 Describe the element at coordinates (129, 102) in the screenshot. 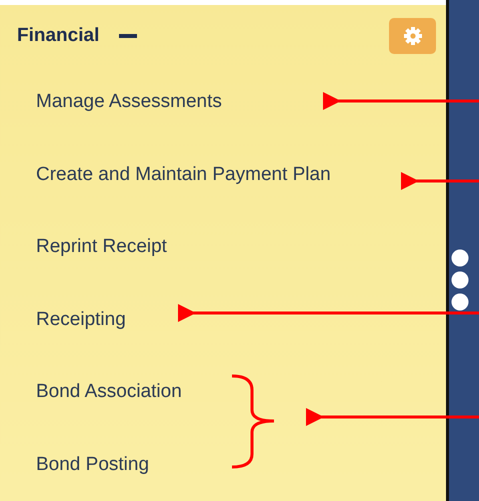

I see `menu-item: Manage Assessments` at that location.